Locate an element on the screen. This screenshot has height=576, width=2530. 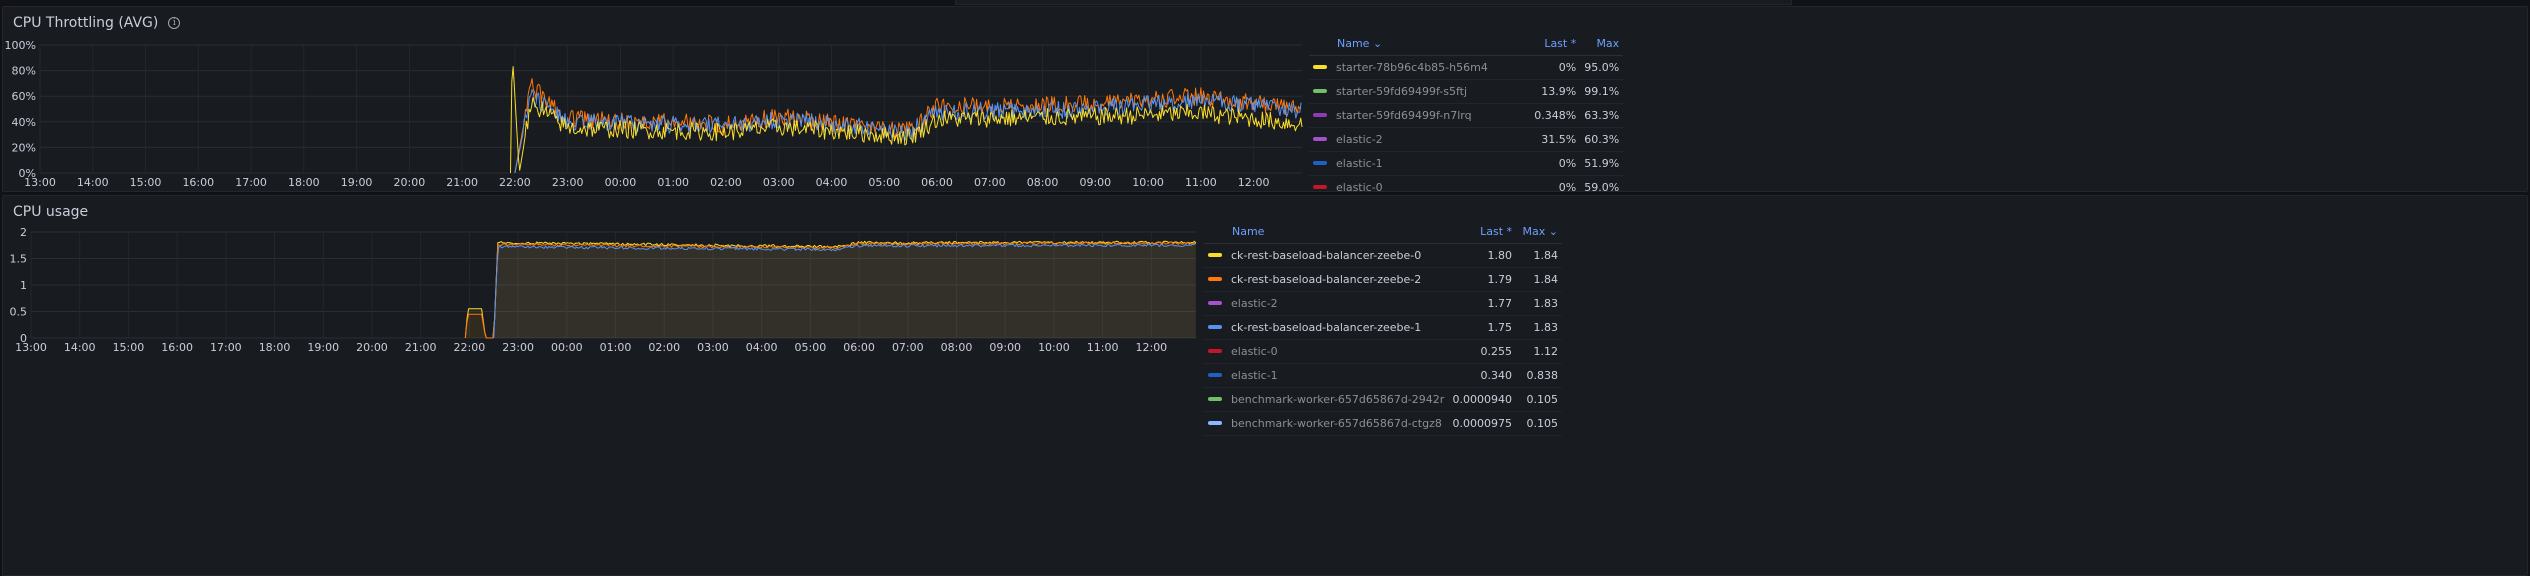
x-tick-label: 18:00 is located at coordinates (275, 347).